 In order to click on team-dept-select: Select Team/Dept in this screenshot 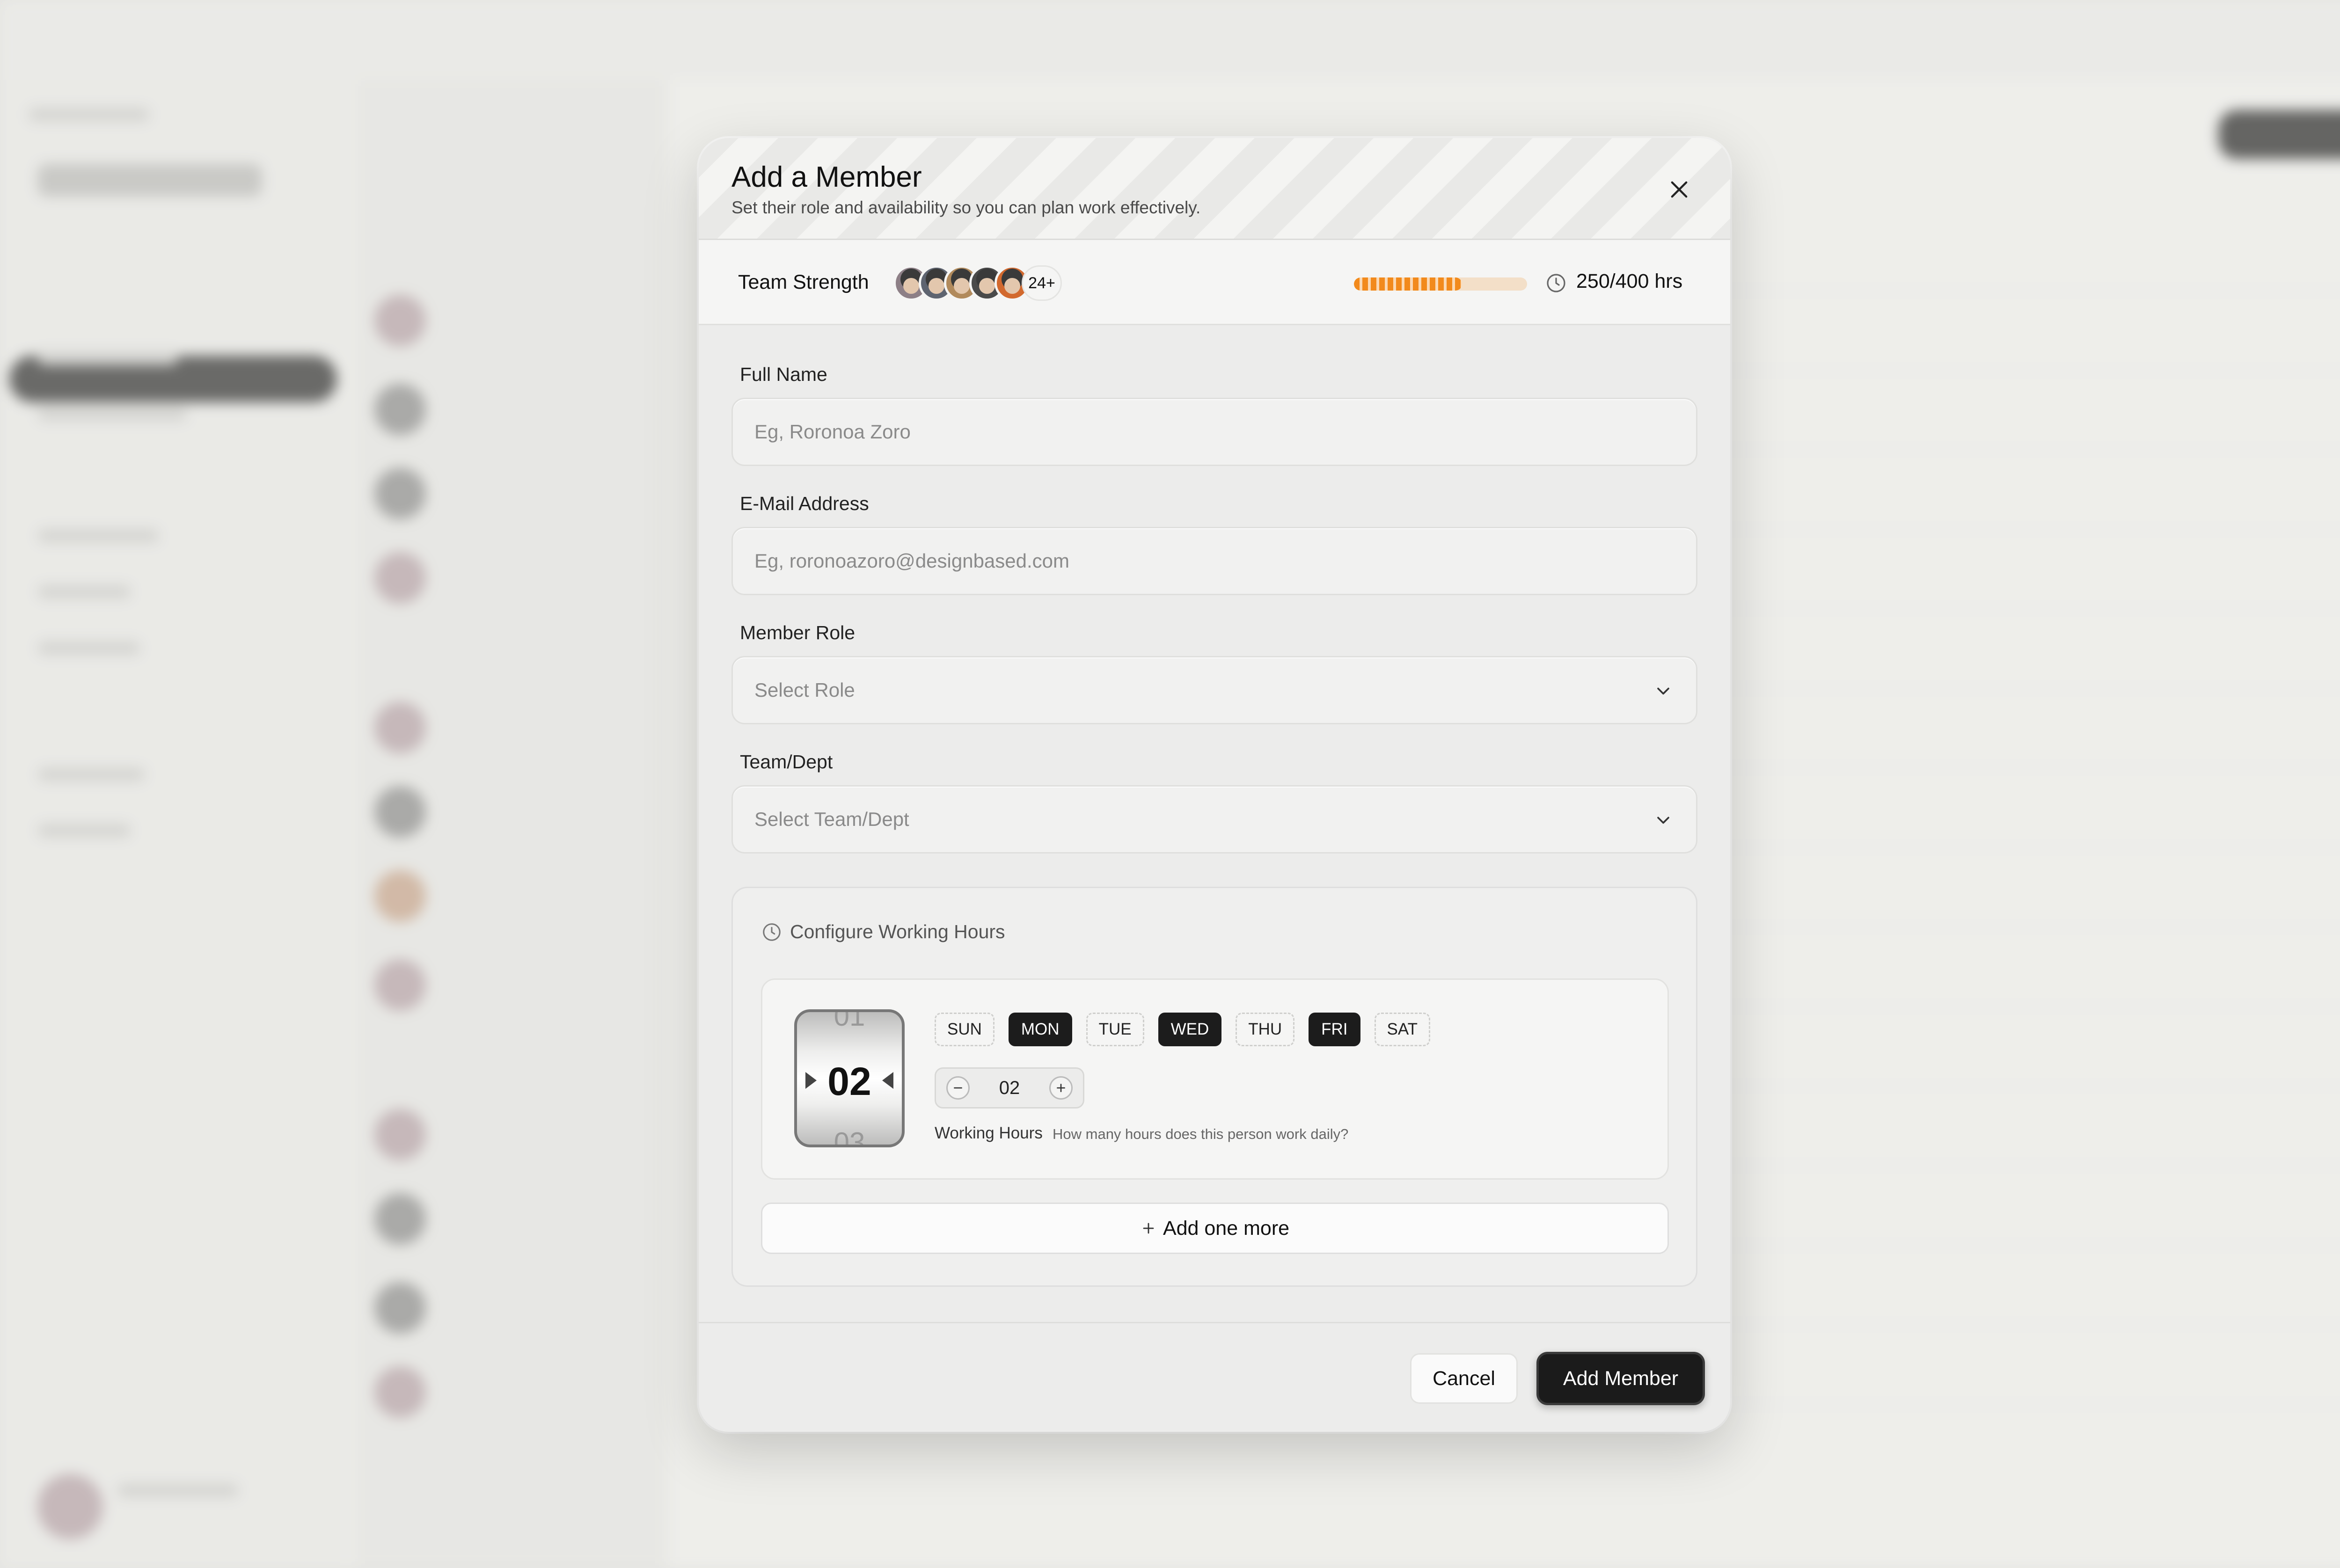, I will do `click(1214, 819)`.